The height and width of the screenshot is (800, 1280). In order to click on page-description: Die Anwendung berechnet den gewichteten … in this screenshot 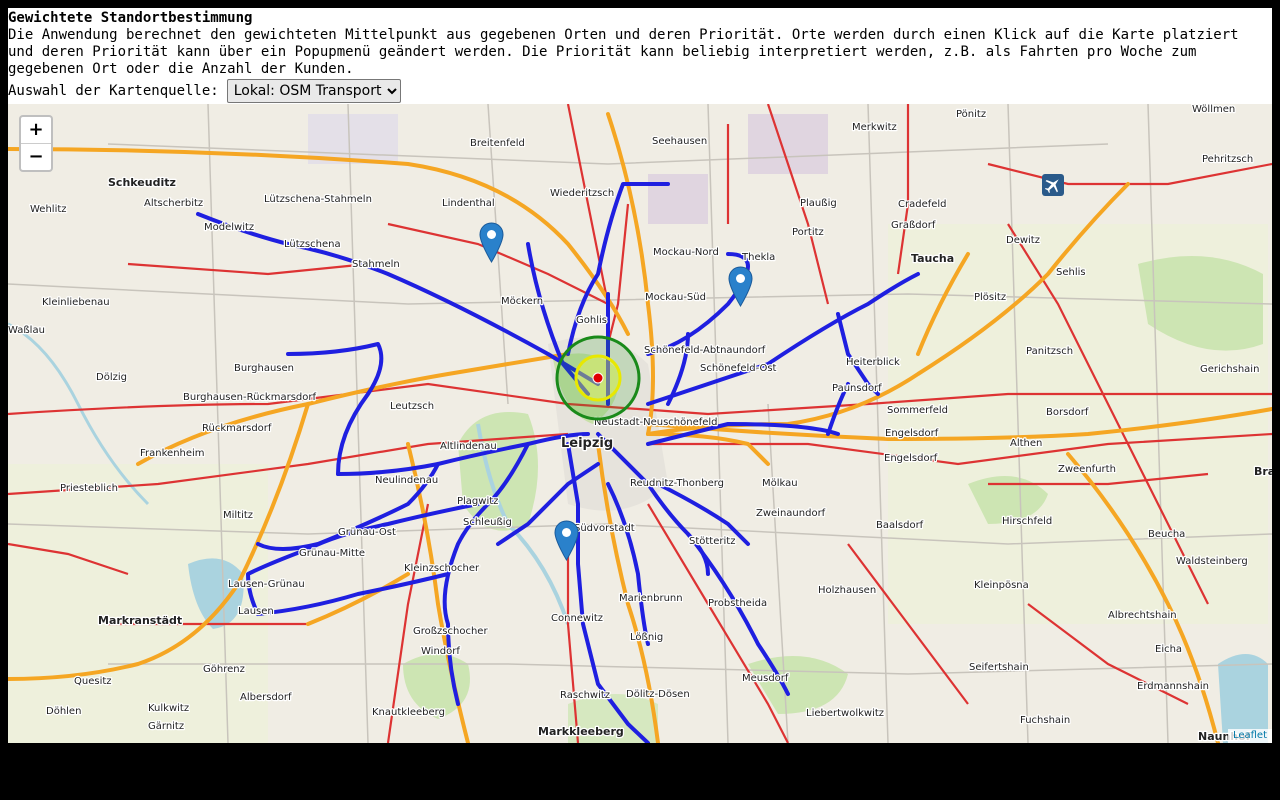, I will do `click(623, 52)`.